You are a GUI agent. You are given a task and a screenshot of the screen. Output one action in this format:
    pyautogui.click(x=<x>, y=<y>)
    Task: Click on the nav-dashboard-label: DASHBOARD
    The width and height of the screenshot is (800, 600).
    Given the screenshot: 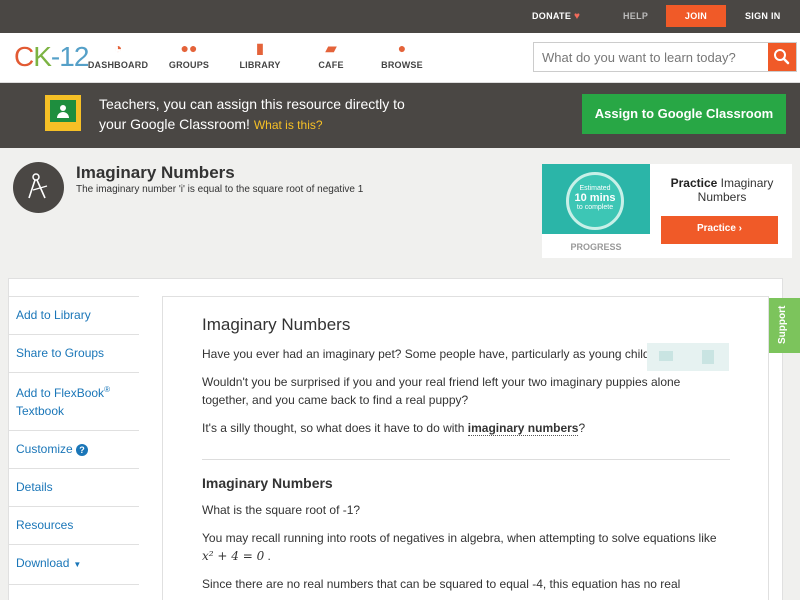 What is the action you would take?
    pyautogui.click(x=118, y=65)
    